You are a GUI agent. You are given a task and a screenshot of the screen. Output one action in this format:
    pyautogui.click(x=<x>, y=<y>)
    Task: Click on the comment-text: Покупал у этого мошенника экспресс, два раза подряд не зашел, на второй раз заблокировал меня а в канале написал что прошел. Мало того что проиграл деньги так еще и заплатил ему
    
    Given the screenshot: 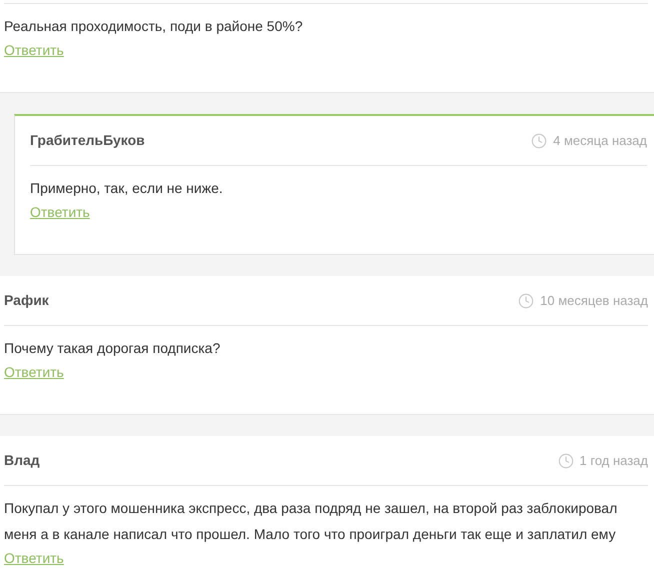 What is the action you would take?
    pyautogui.click(x=311, y=521)
    